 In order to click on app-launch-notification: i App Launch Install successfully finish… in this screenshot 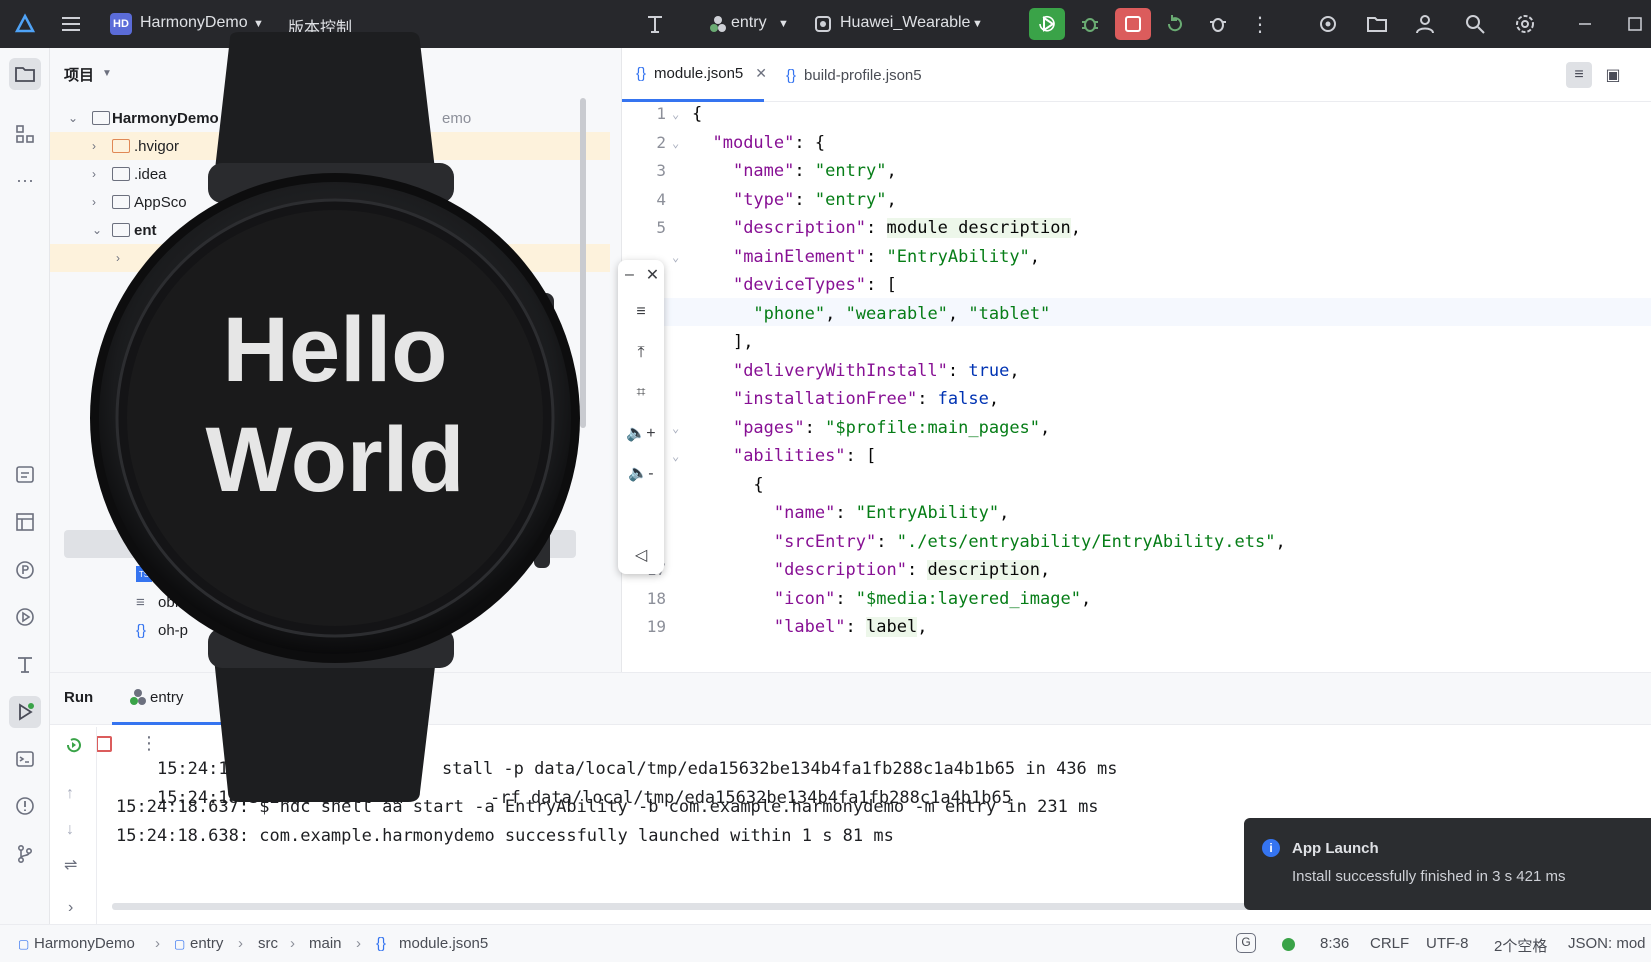, I will do `click(1447, 864)`.